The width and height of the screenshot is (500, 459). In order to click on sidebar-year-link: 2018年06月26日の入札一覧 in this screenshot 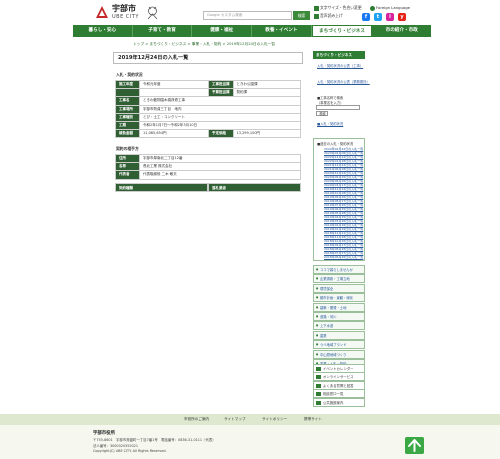, I will do `click(343, 257)`.